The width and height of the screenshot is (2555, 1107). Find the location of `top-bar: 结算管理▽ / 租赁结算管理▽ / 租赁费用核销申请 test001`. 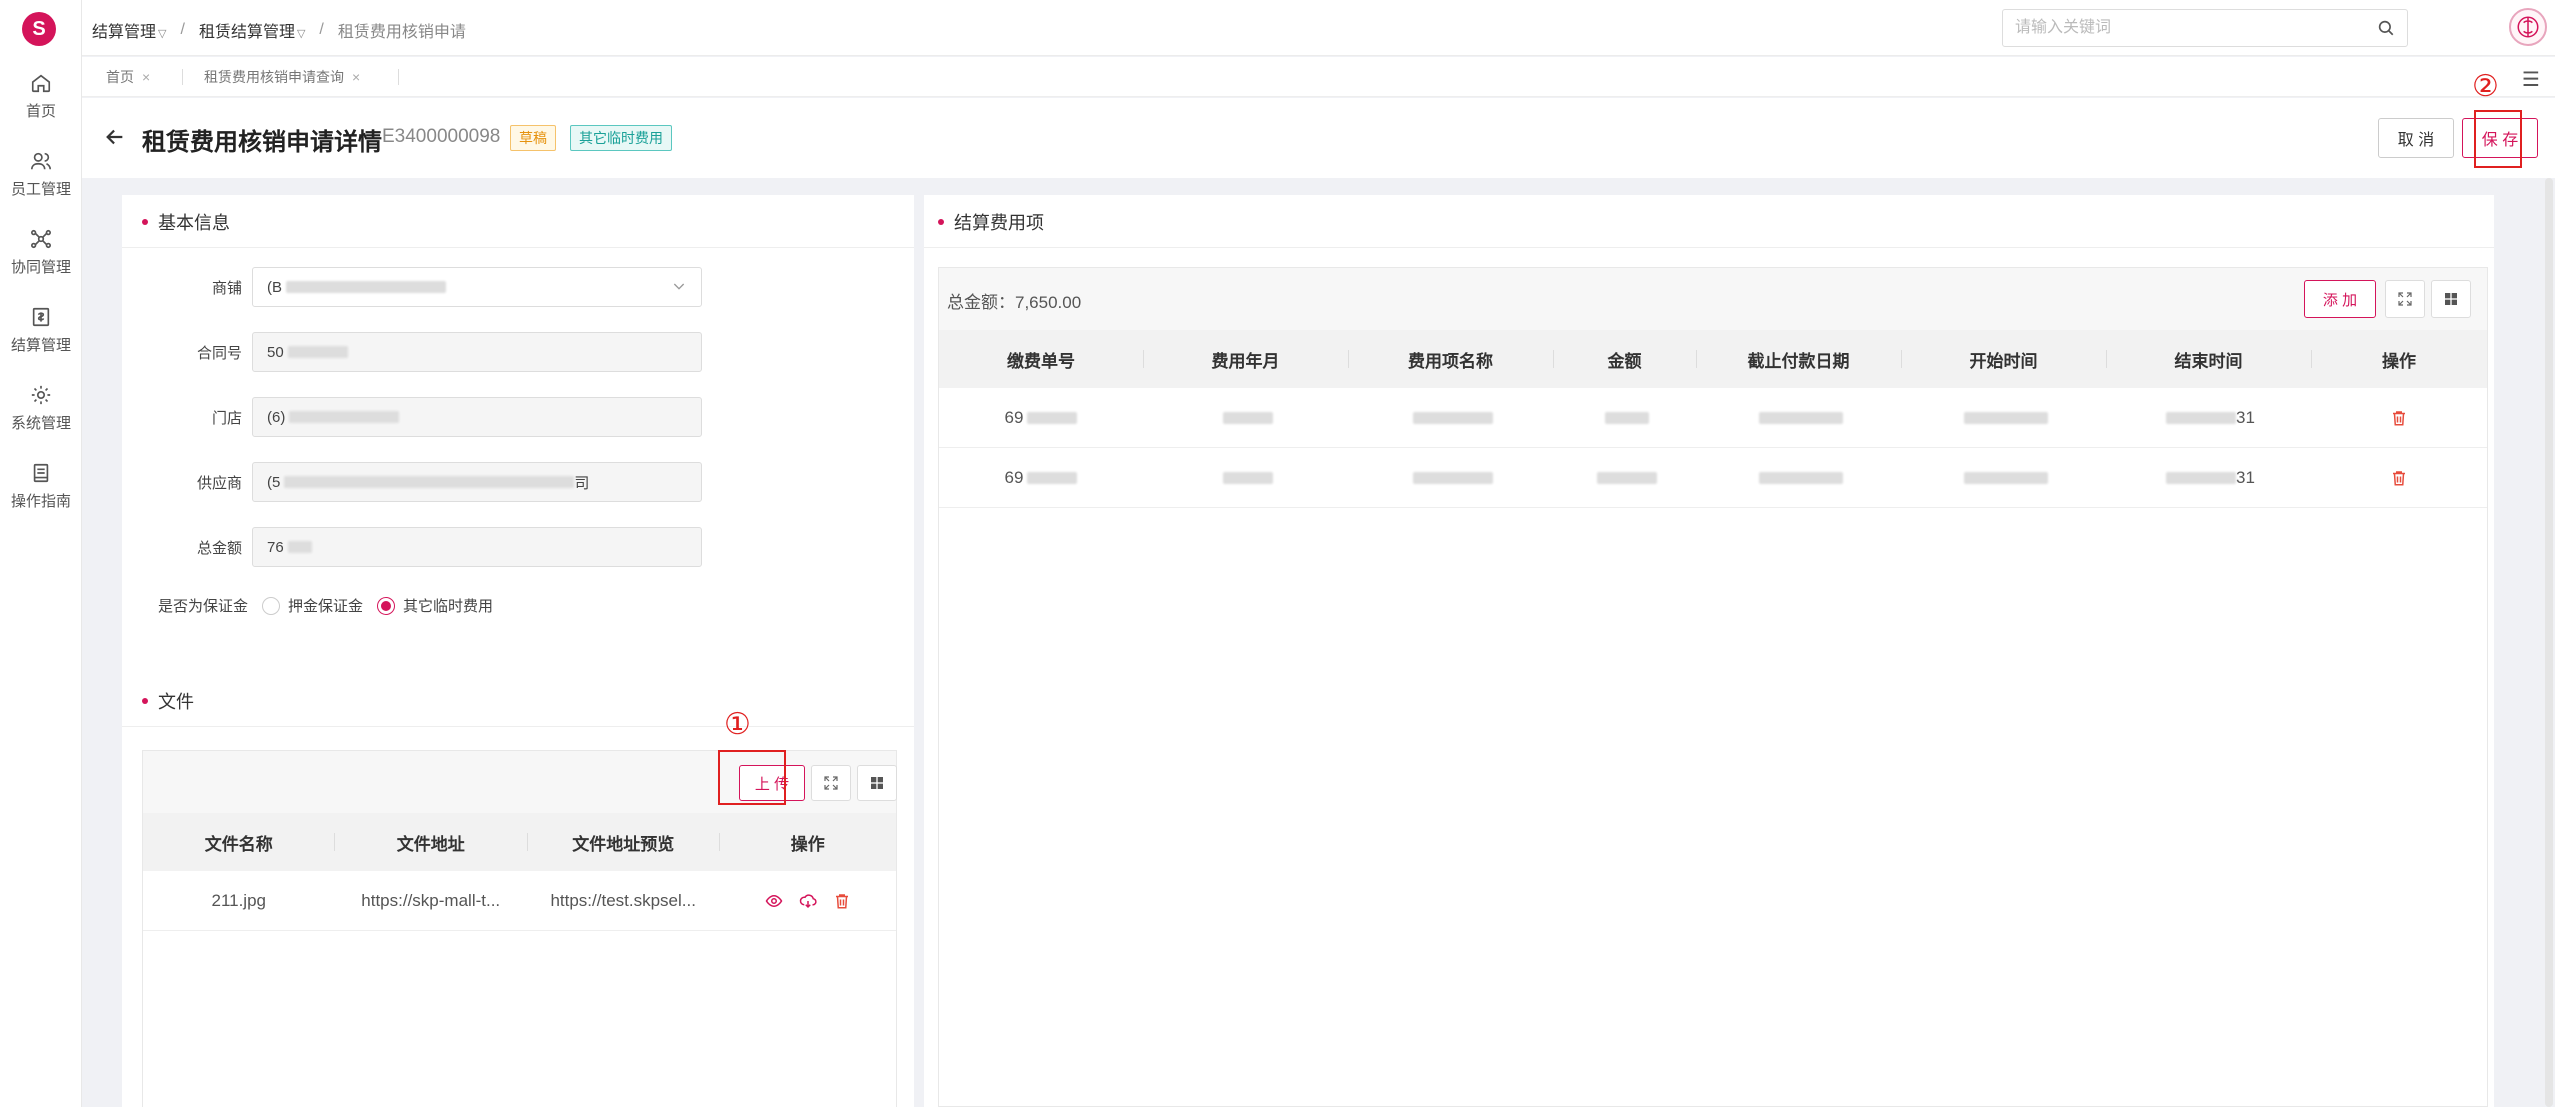

top-bar: 结算管理▽ / 租赁结算管理▽ / 租赁费用核销申请 test001 is located at coordinates (1318, 28).